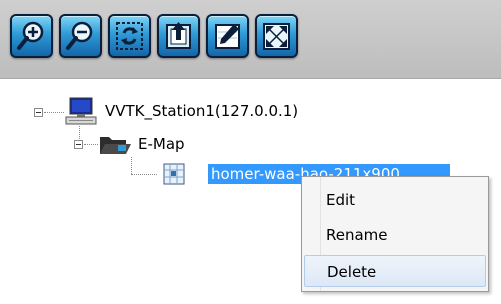 Image resolution: width=501 pixels, height=304 pixels. What do you see at coordinates (174, 174) in the screenshot?
I see `map-icon` at bounding box center [174, 174].